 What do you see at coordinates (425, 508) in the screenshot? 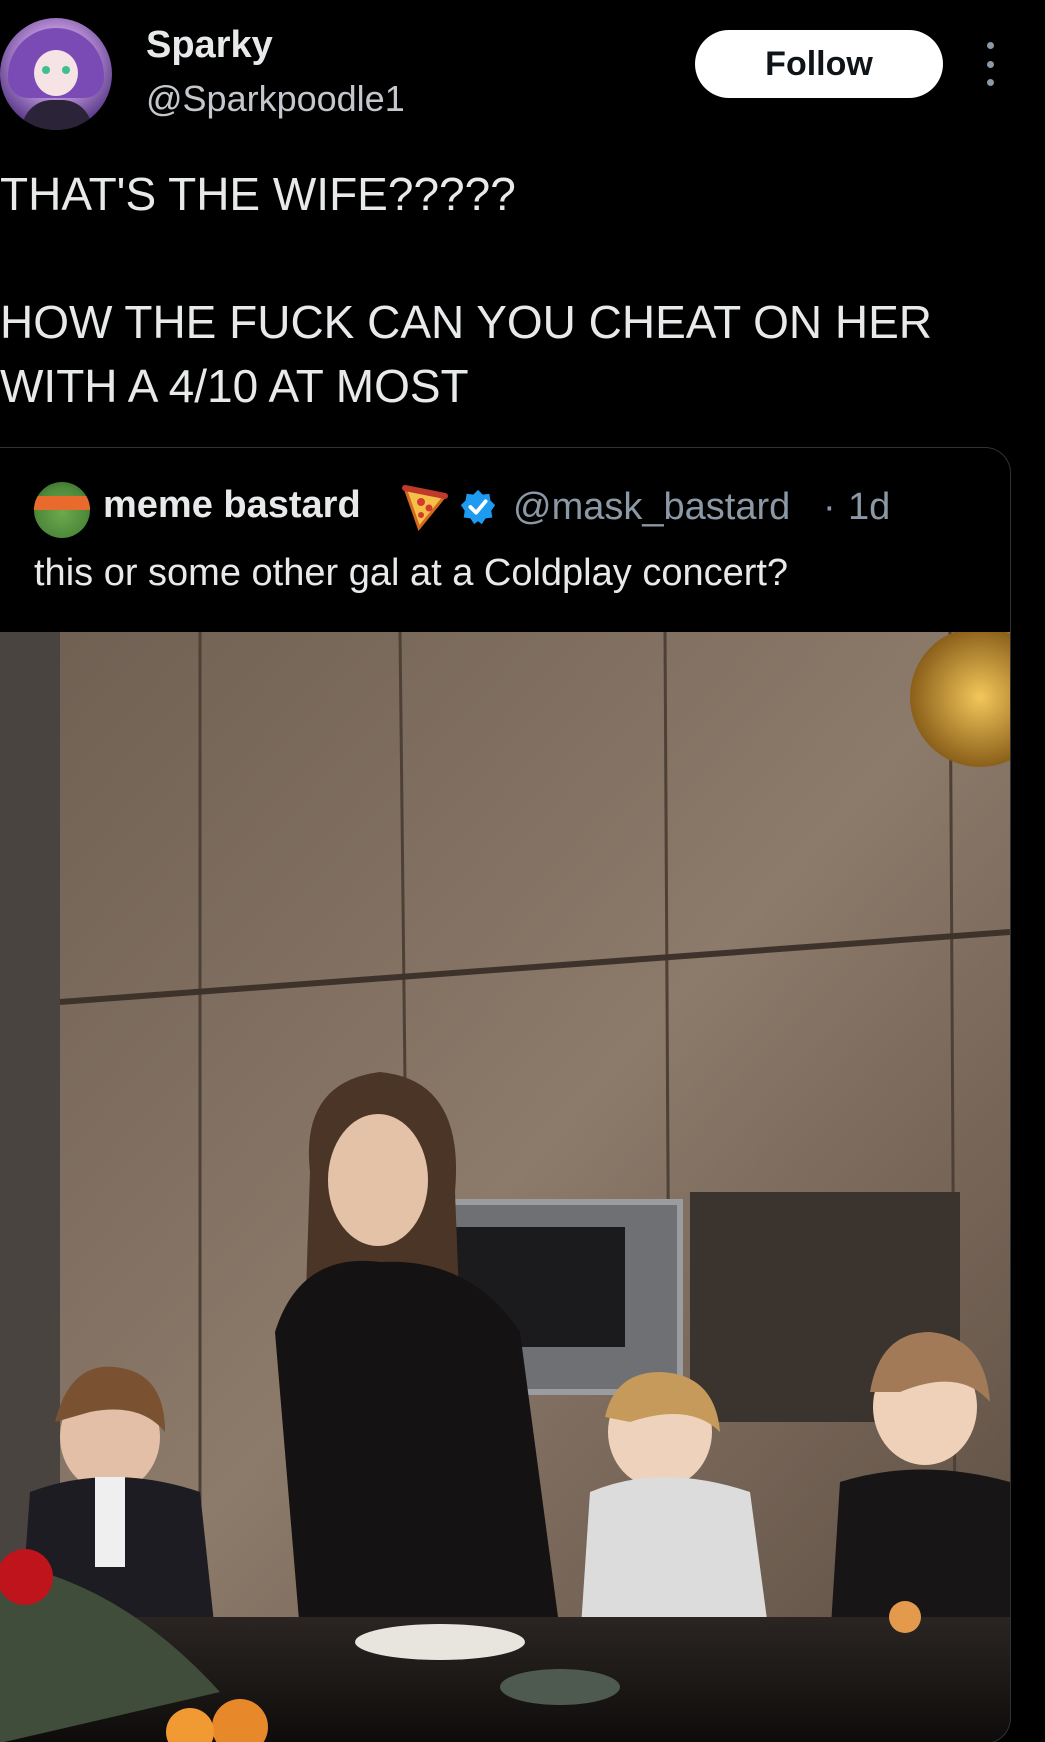
I see `pizza-icon` at bounding box center [425, 508].